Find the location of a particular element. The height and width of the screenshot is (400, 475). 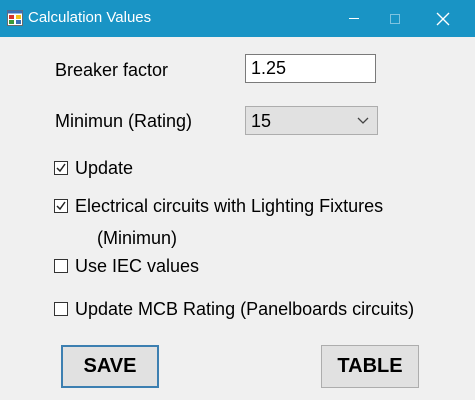

update-checkbox-row: Update is located at coordinates (93, 168).